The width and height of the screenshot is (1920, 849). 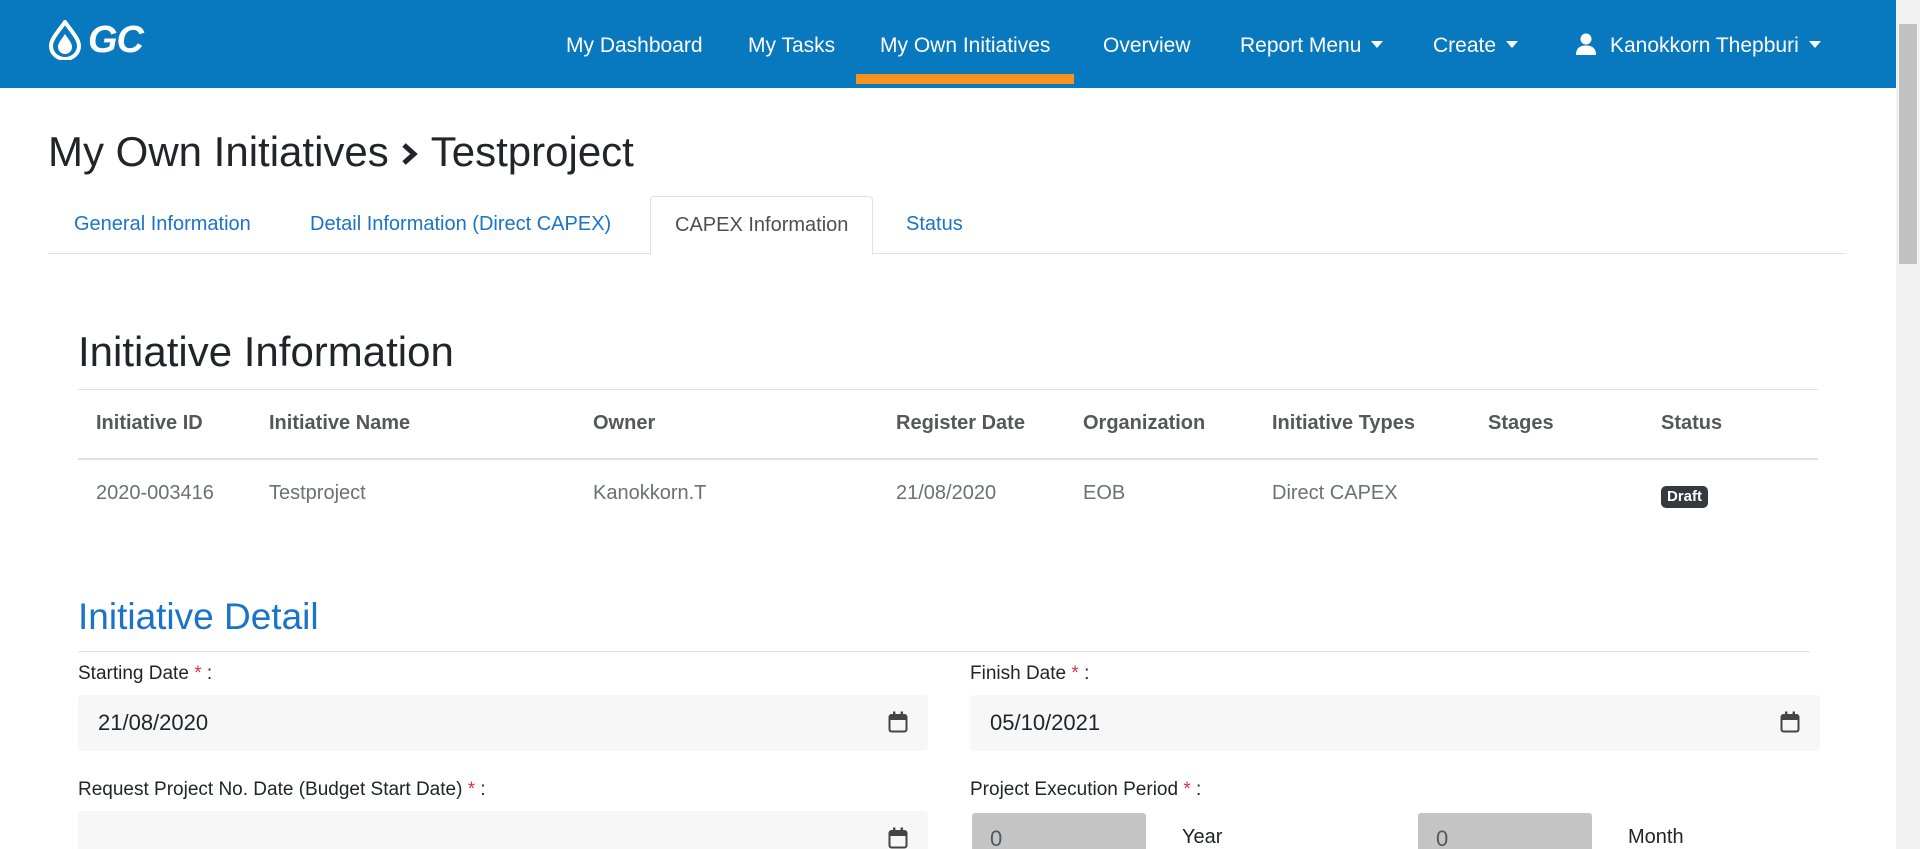 What do you see at coordinates (218, 152) in the screenshot?
I see `breadcrumb-parent: My Own Initiatives` at bounding box center [218, 152].